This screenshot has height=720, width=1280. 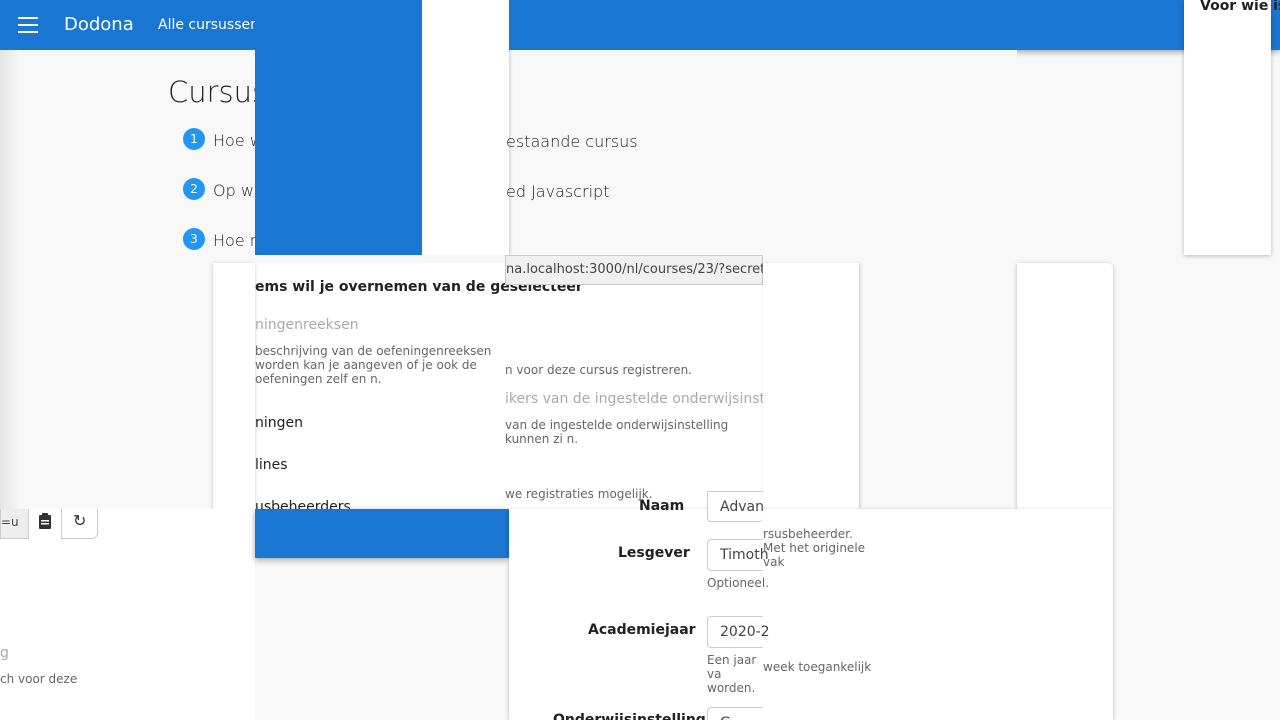 I want to click on registration-help: n voor deze cursus registreren., so click(x=598, y=370).